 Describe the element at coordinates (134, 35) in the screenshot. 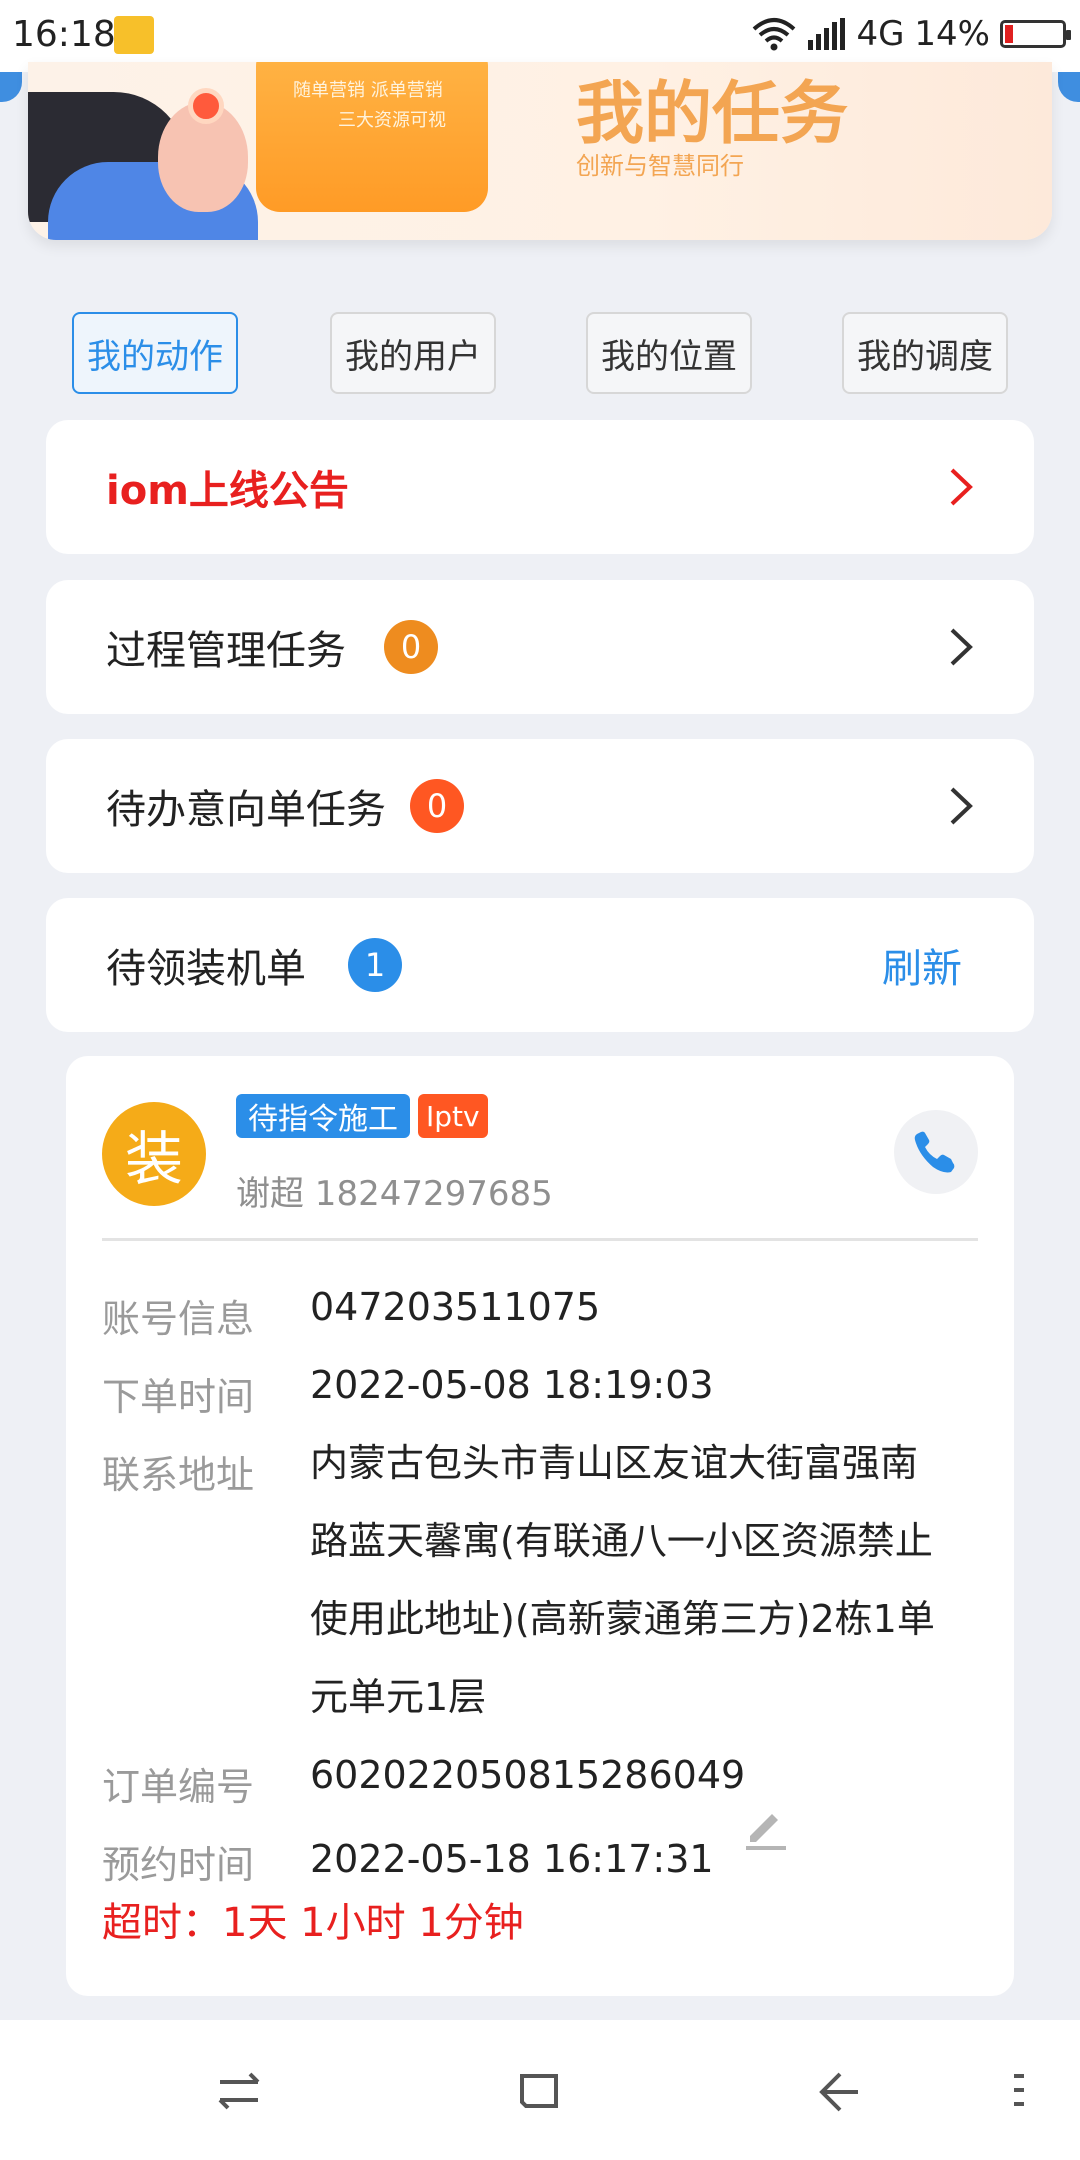

I see `folder-icon` at that location.